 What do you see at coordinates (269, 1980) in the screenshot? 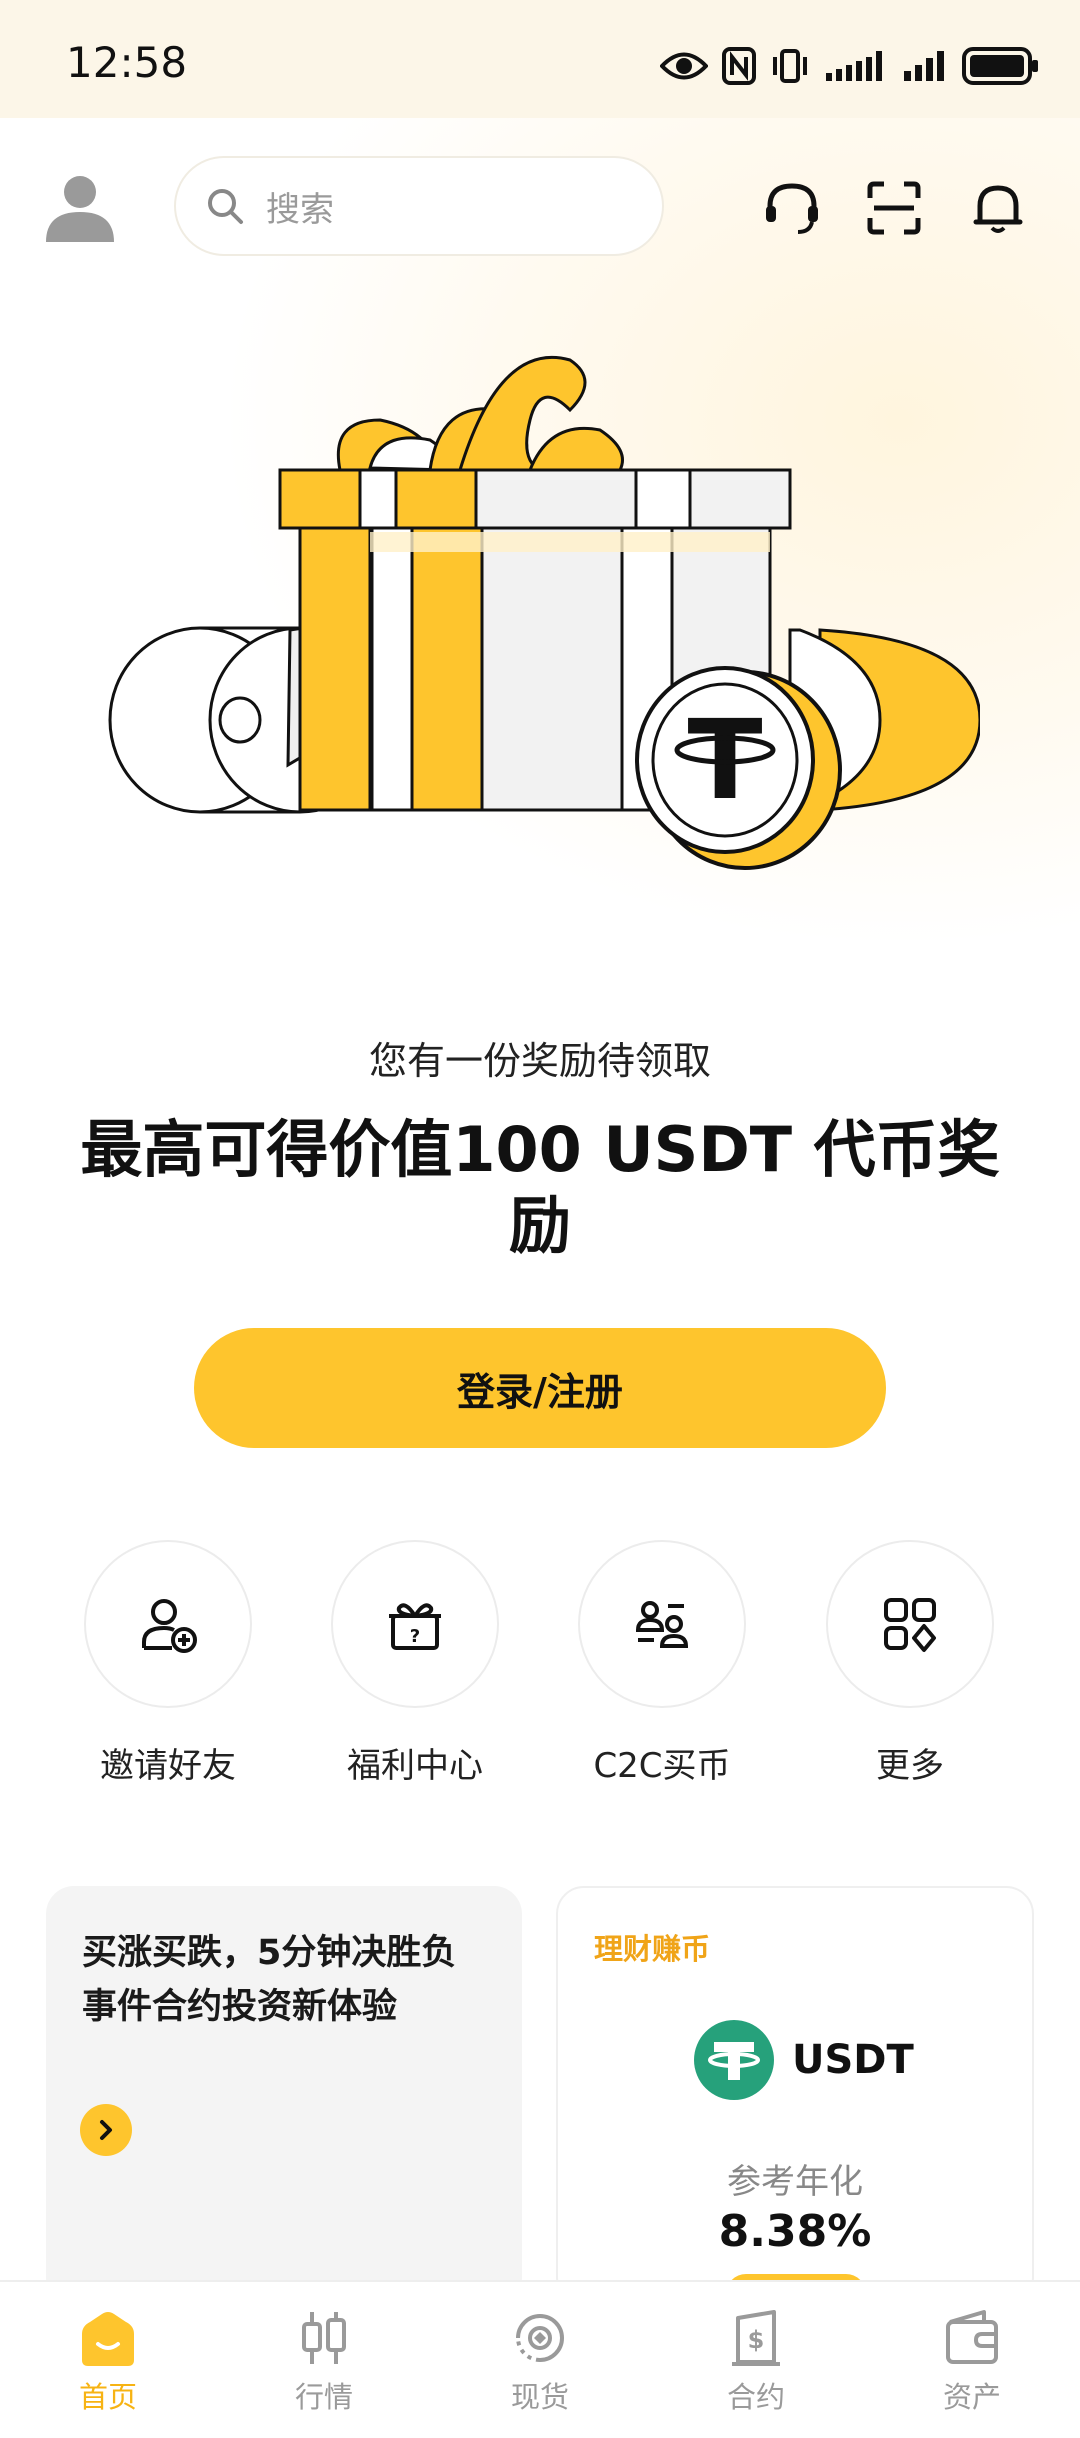
I see `promo-text: 买涨买跌，5分钟决胜负事件合约投资新体验` at bounding box center [269, 1980].